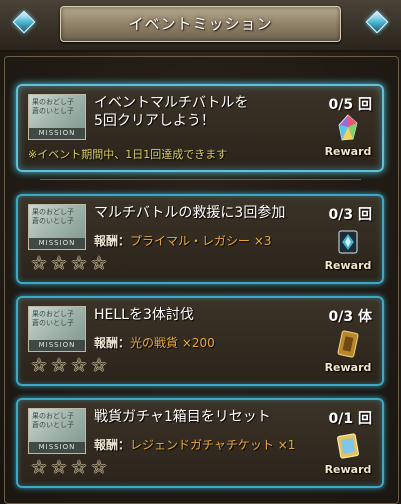 This screenshot has height=504, width=401. Describe the element at coordinates (348, 242) in the screenshot. I see `primal-legacy-icon` at that location.